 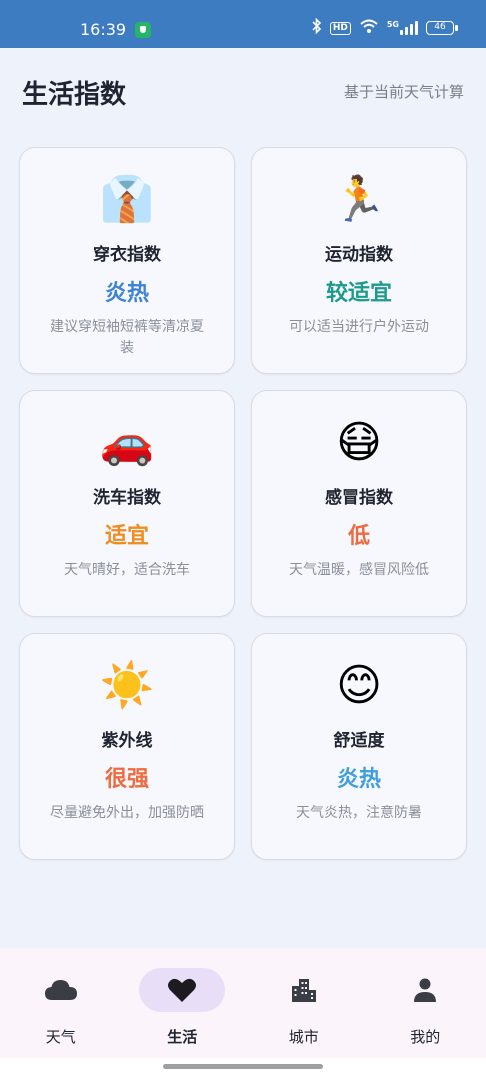 I want to click on nav-label: 生活, so click(x=182, y=1037).